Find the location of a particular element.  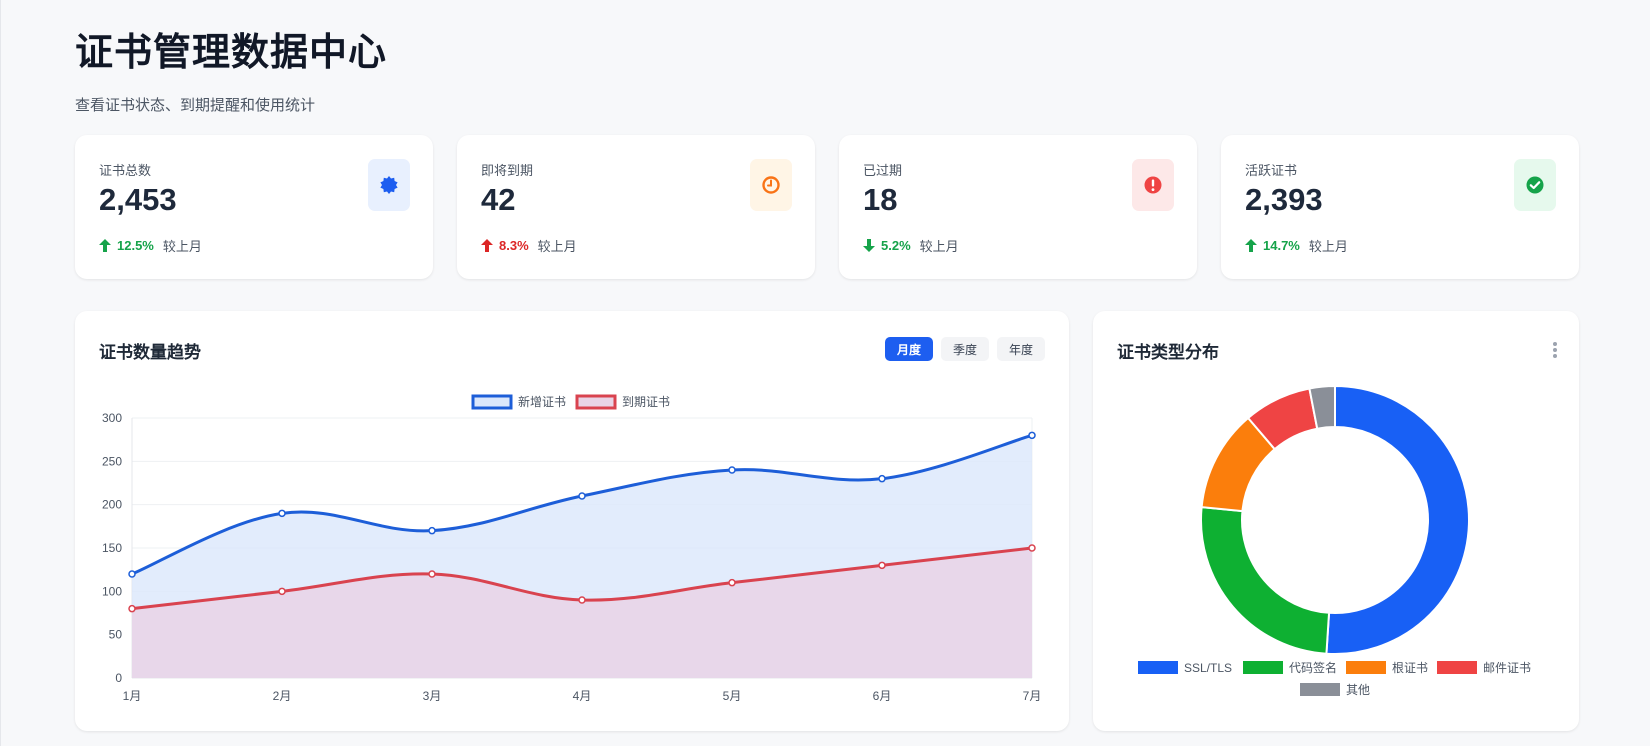

stat-label: 证书总数 is located at coordinates (125, 170).